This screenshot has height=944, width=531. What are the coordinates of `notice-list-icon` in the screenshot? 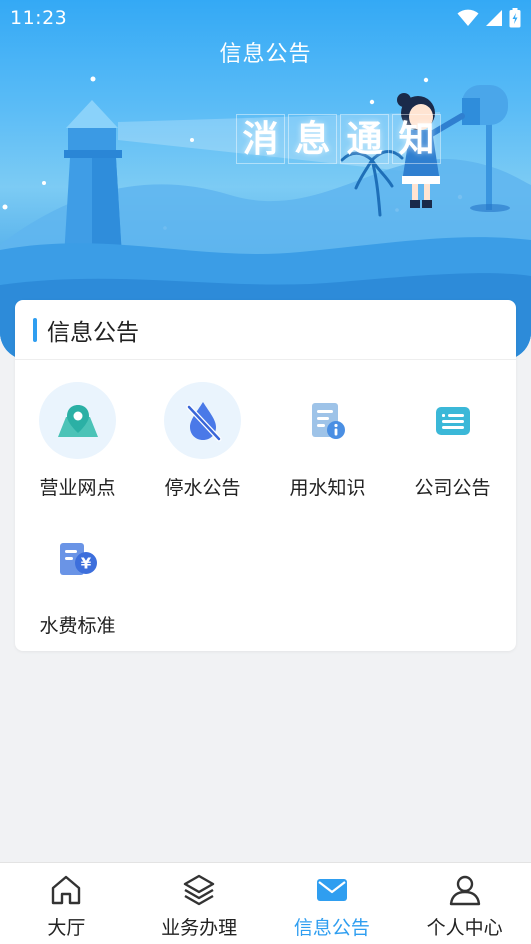 It's located at (452, 420).